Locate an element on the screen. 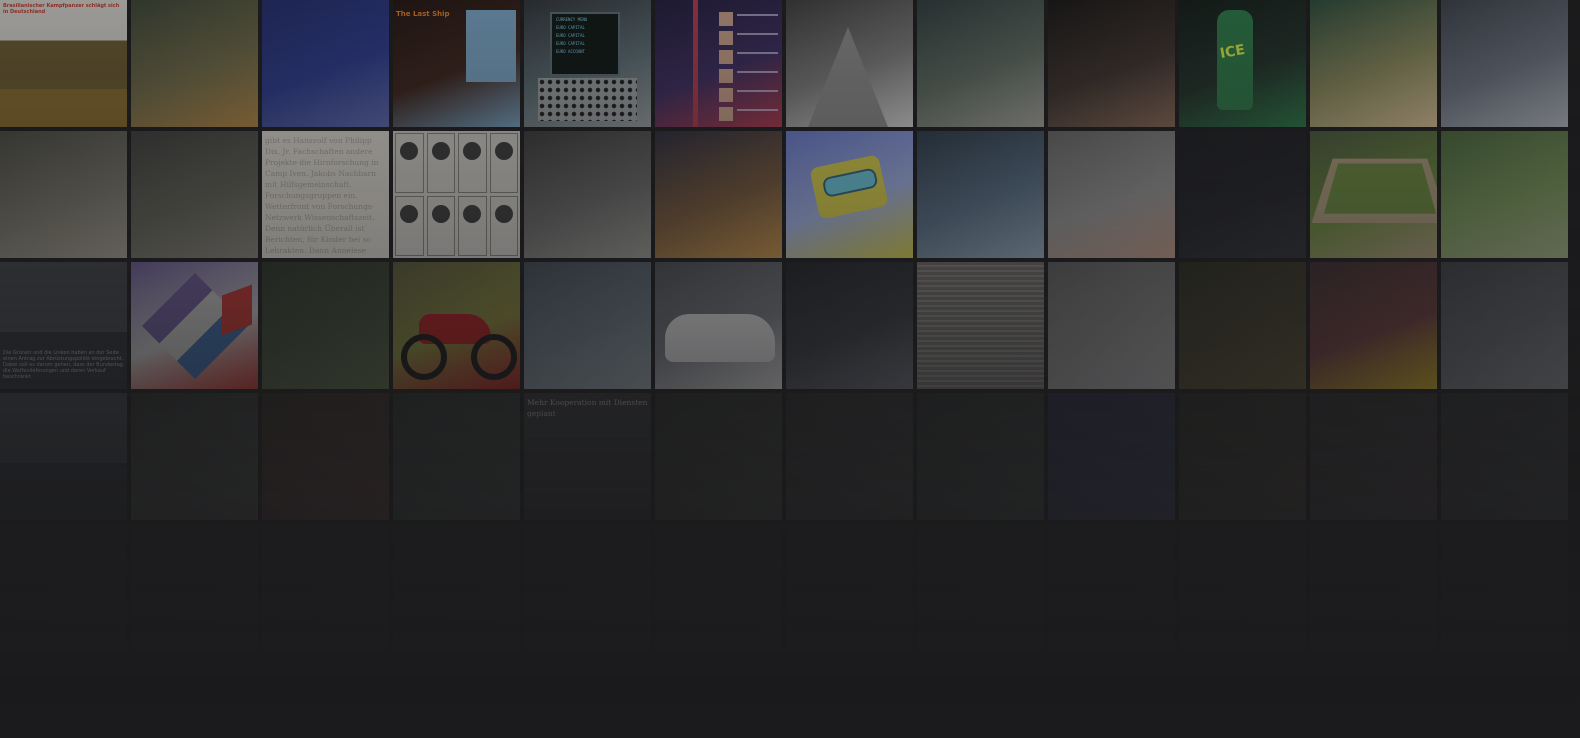  article-image is located at coordinates (491, 46).